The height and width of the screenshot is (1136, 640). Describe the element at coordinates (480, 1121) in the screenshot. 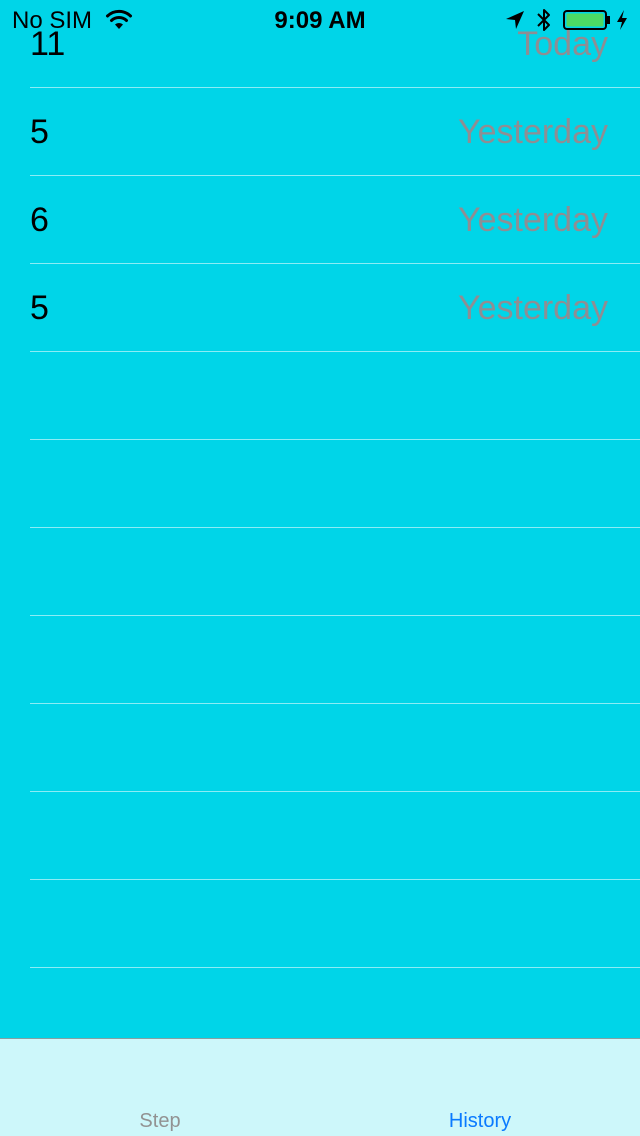

I see `tab-history-label: History` at that location.